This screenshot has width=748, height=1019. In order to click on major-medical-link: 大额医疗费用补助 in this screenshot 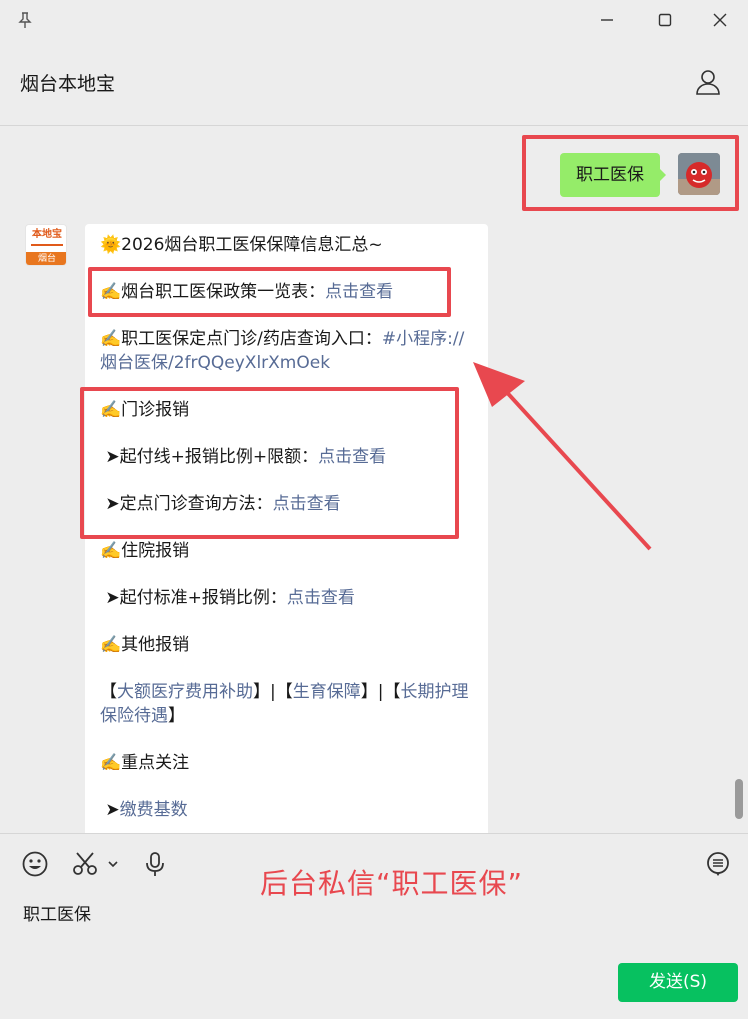, I will do `click(185, 692)`.